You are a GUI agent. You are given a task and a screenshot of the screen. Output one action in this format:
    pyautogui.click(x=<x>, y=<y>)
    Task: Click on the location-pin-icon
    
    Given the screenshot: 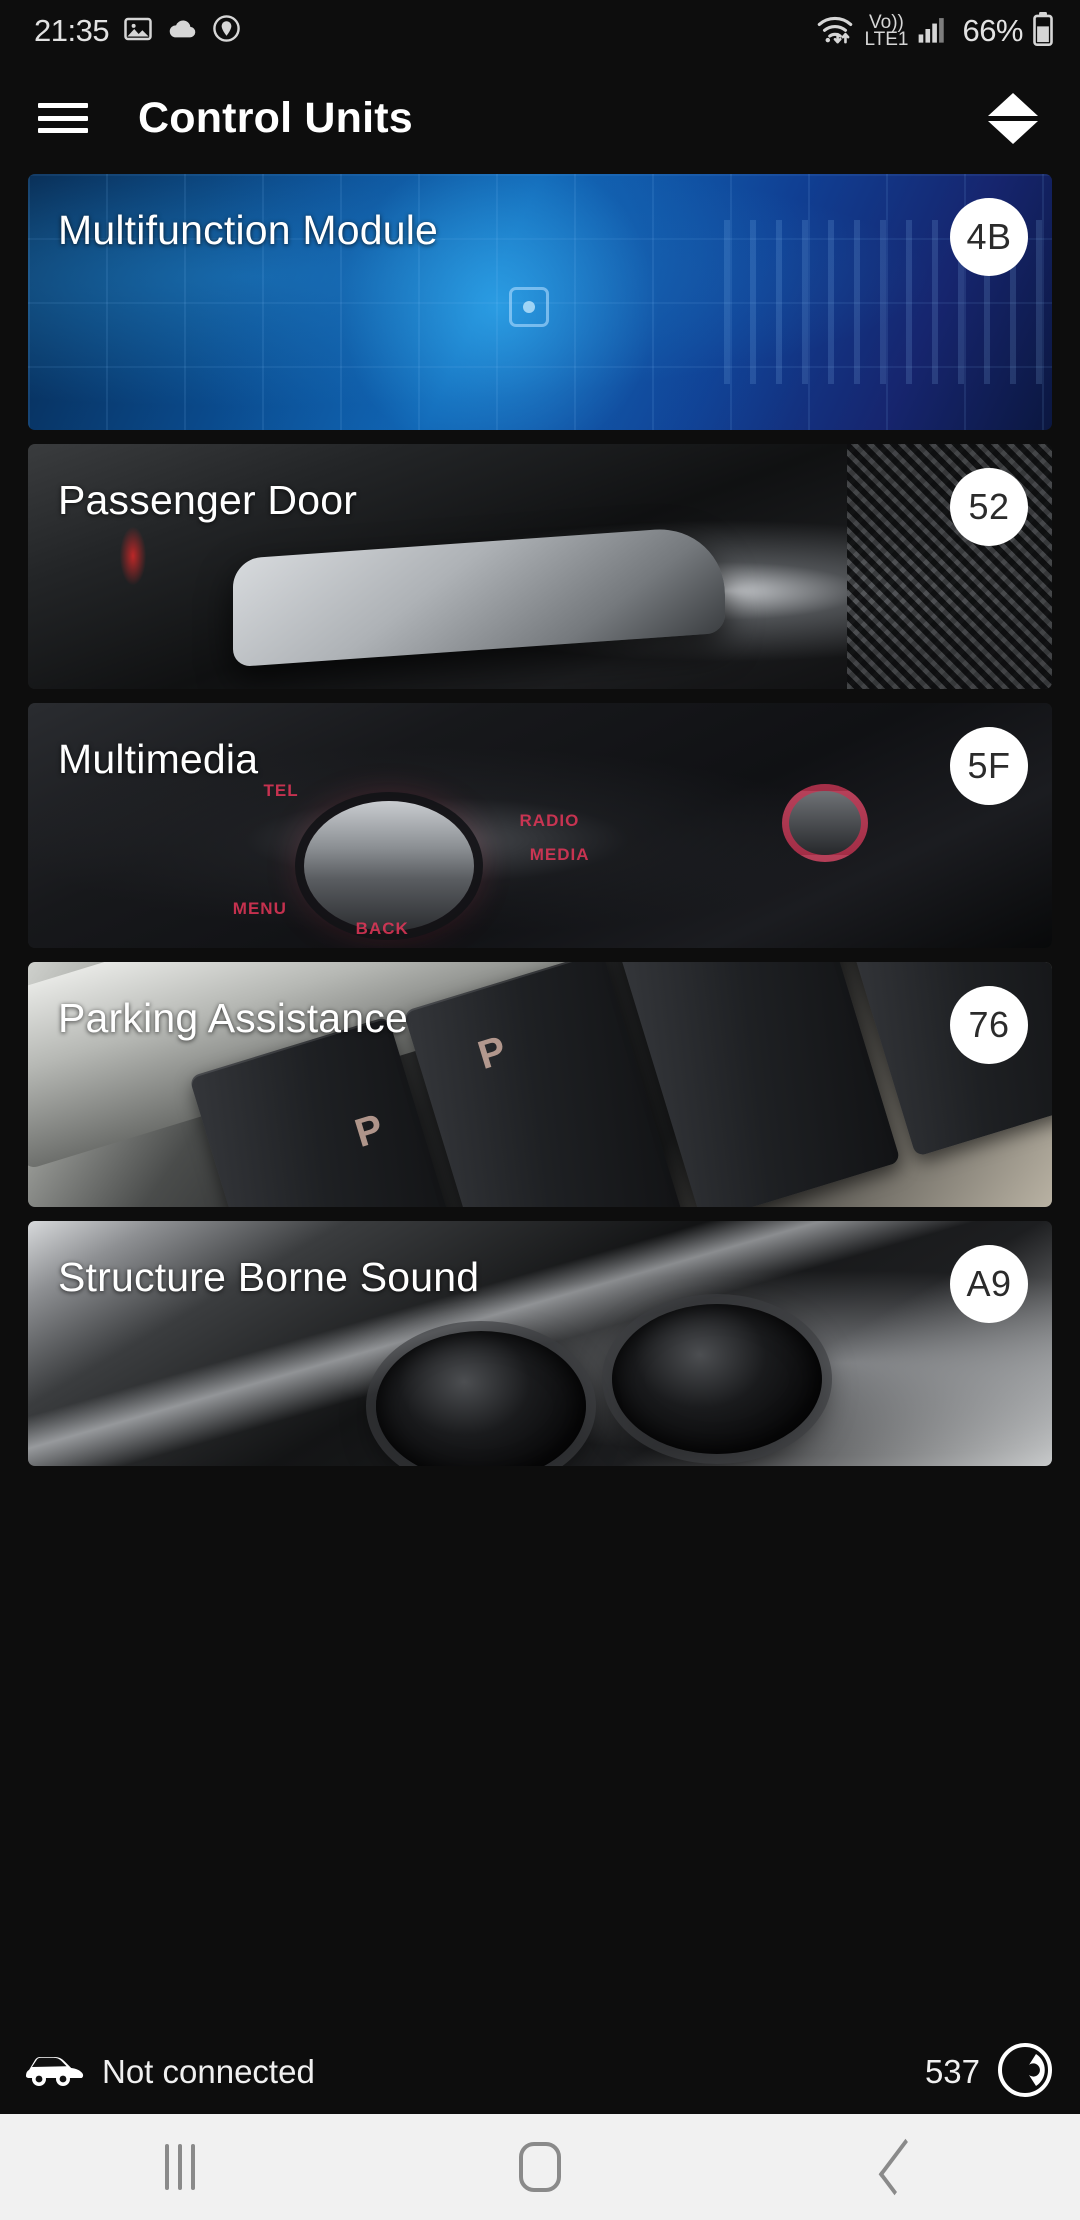 What is the action you would take?
    pyautogui.click(x=226, y=31)
    